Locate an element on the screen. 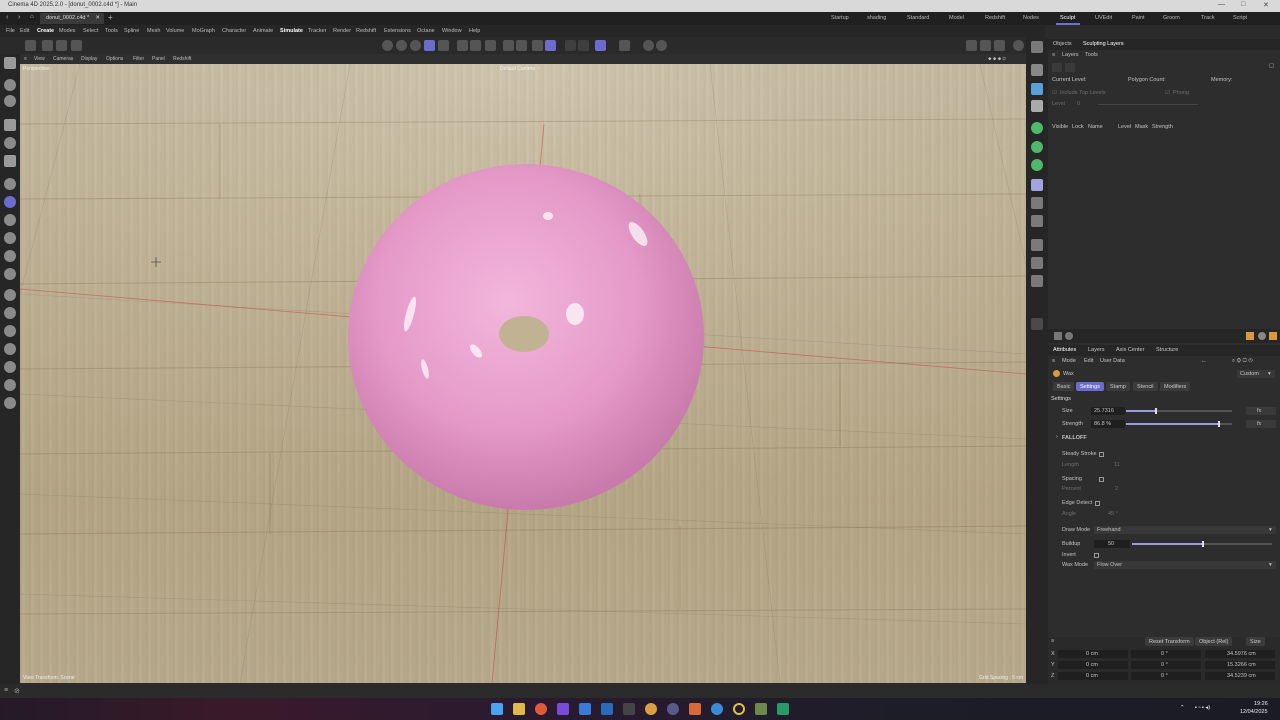 The width and height of the screenshot is (1280, 720). layout-tab-nodes: Nodes is located at coordinates (1031, 18).